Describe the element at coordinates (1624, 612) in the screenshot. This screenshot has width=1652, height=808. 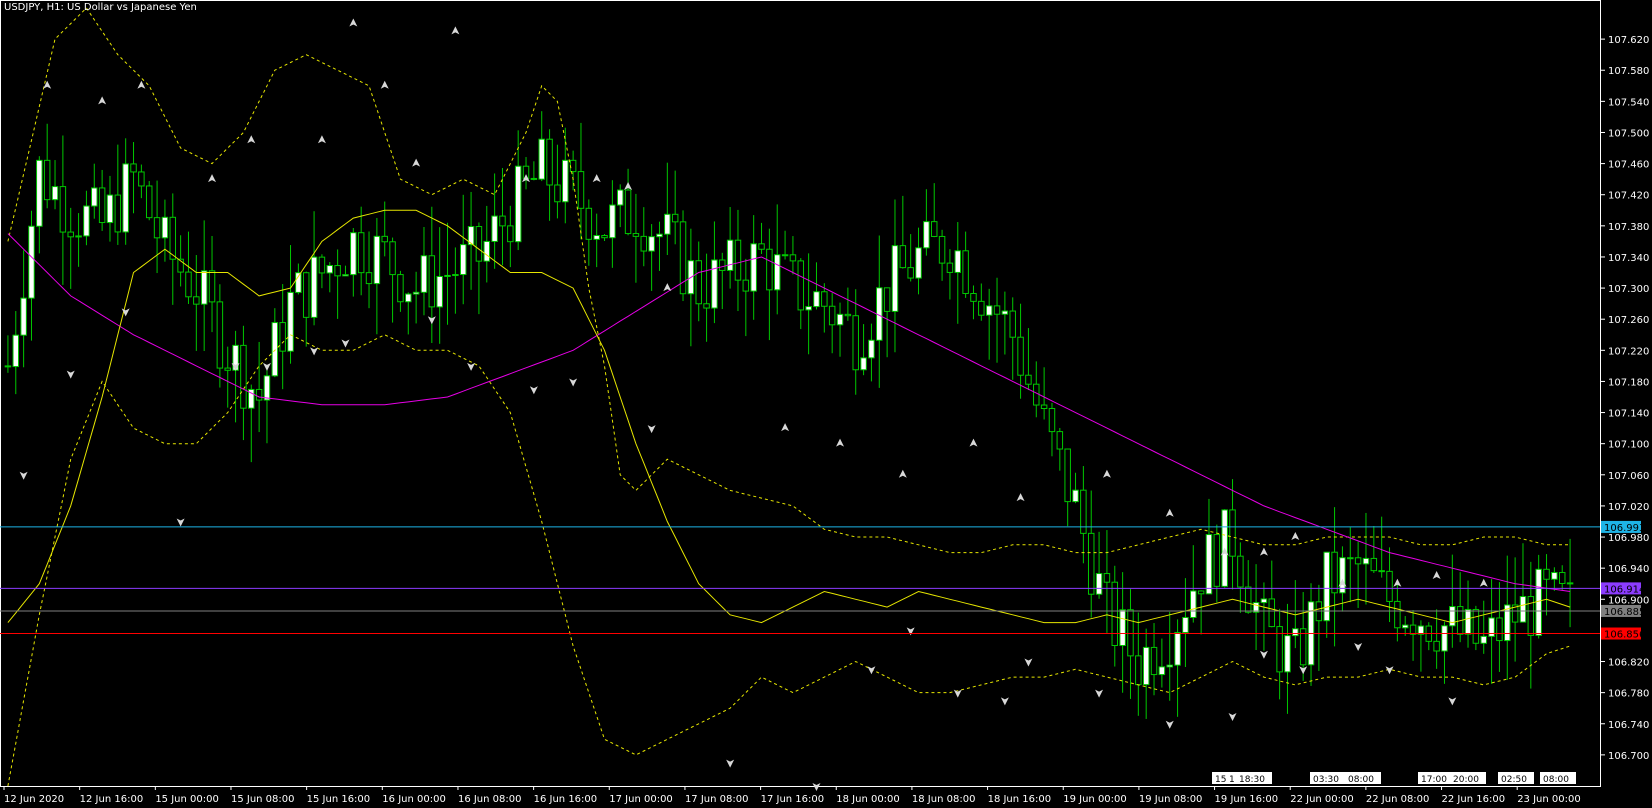
I see `price-tag-label: 106.885` at that location.